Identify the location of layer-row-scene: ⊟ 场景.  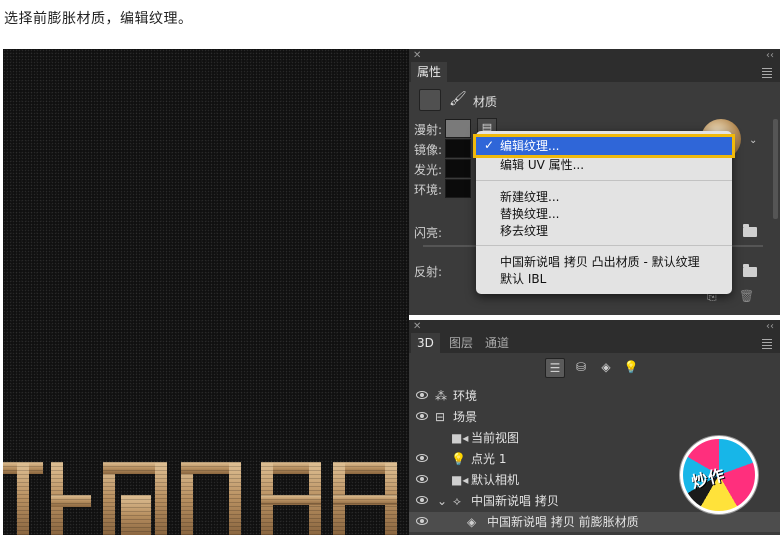
(594, 417).